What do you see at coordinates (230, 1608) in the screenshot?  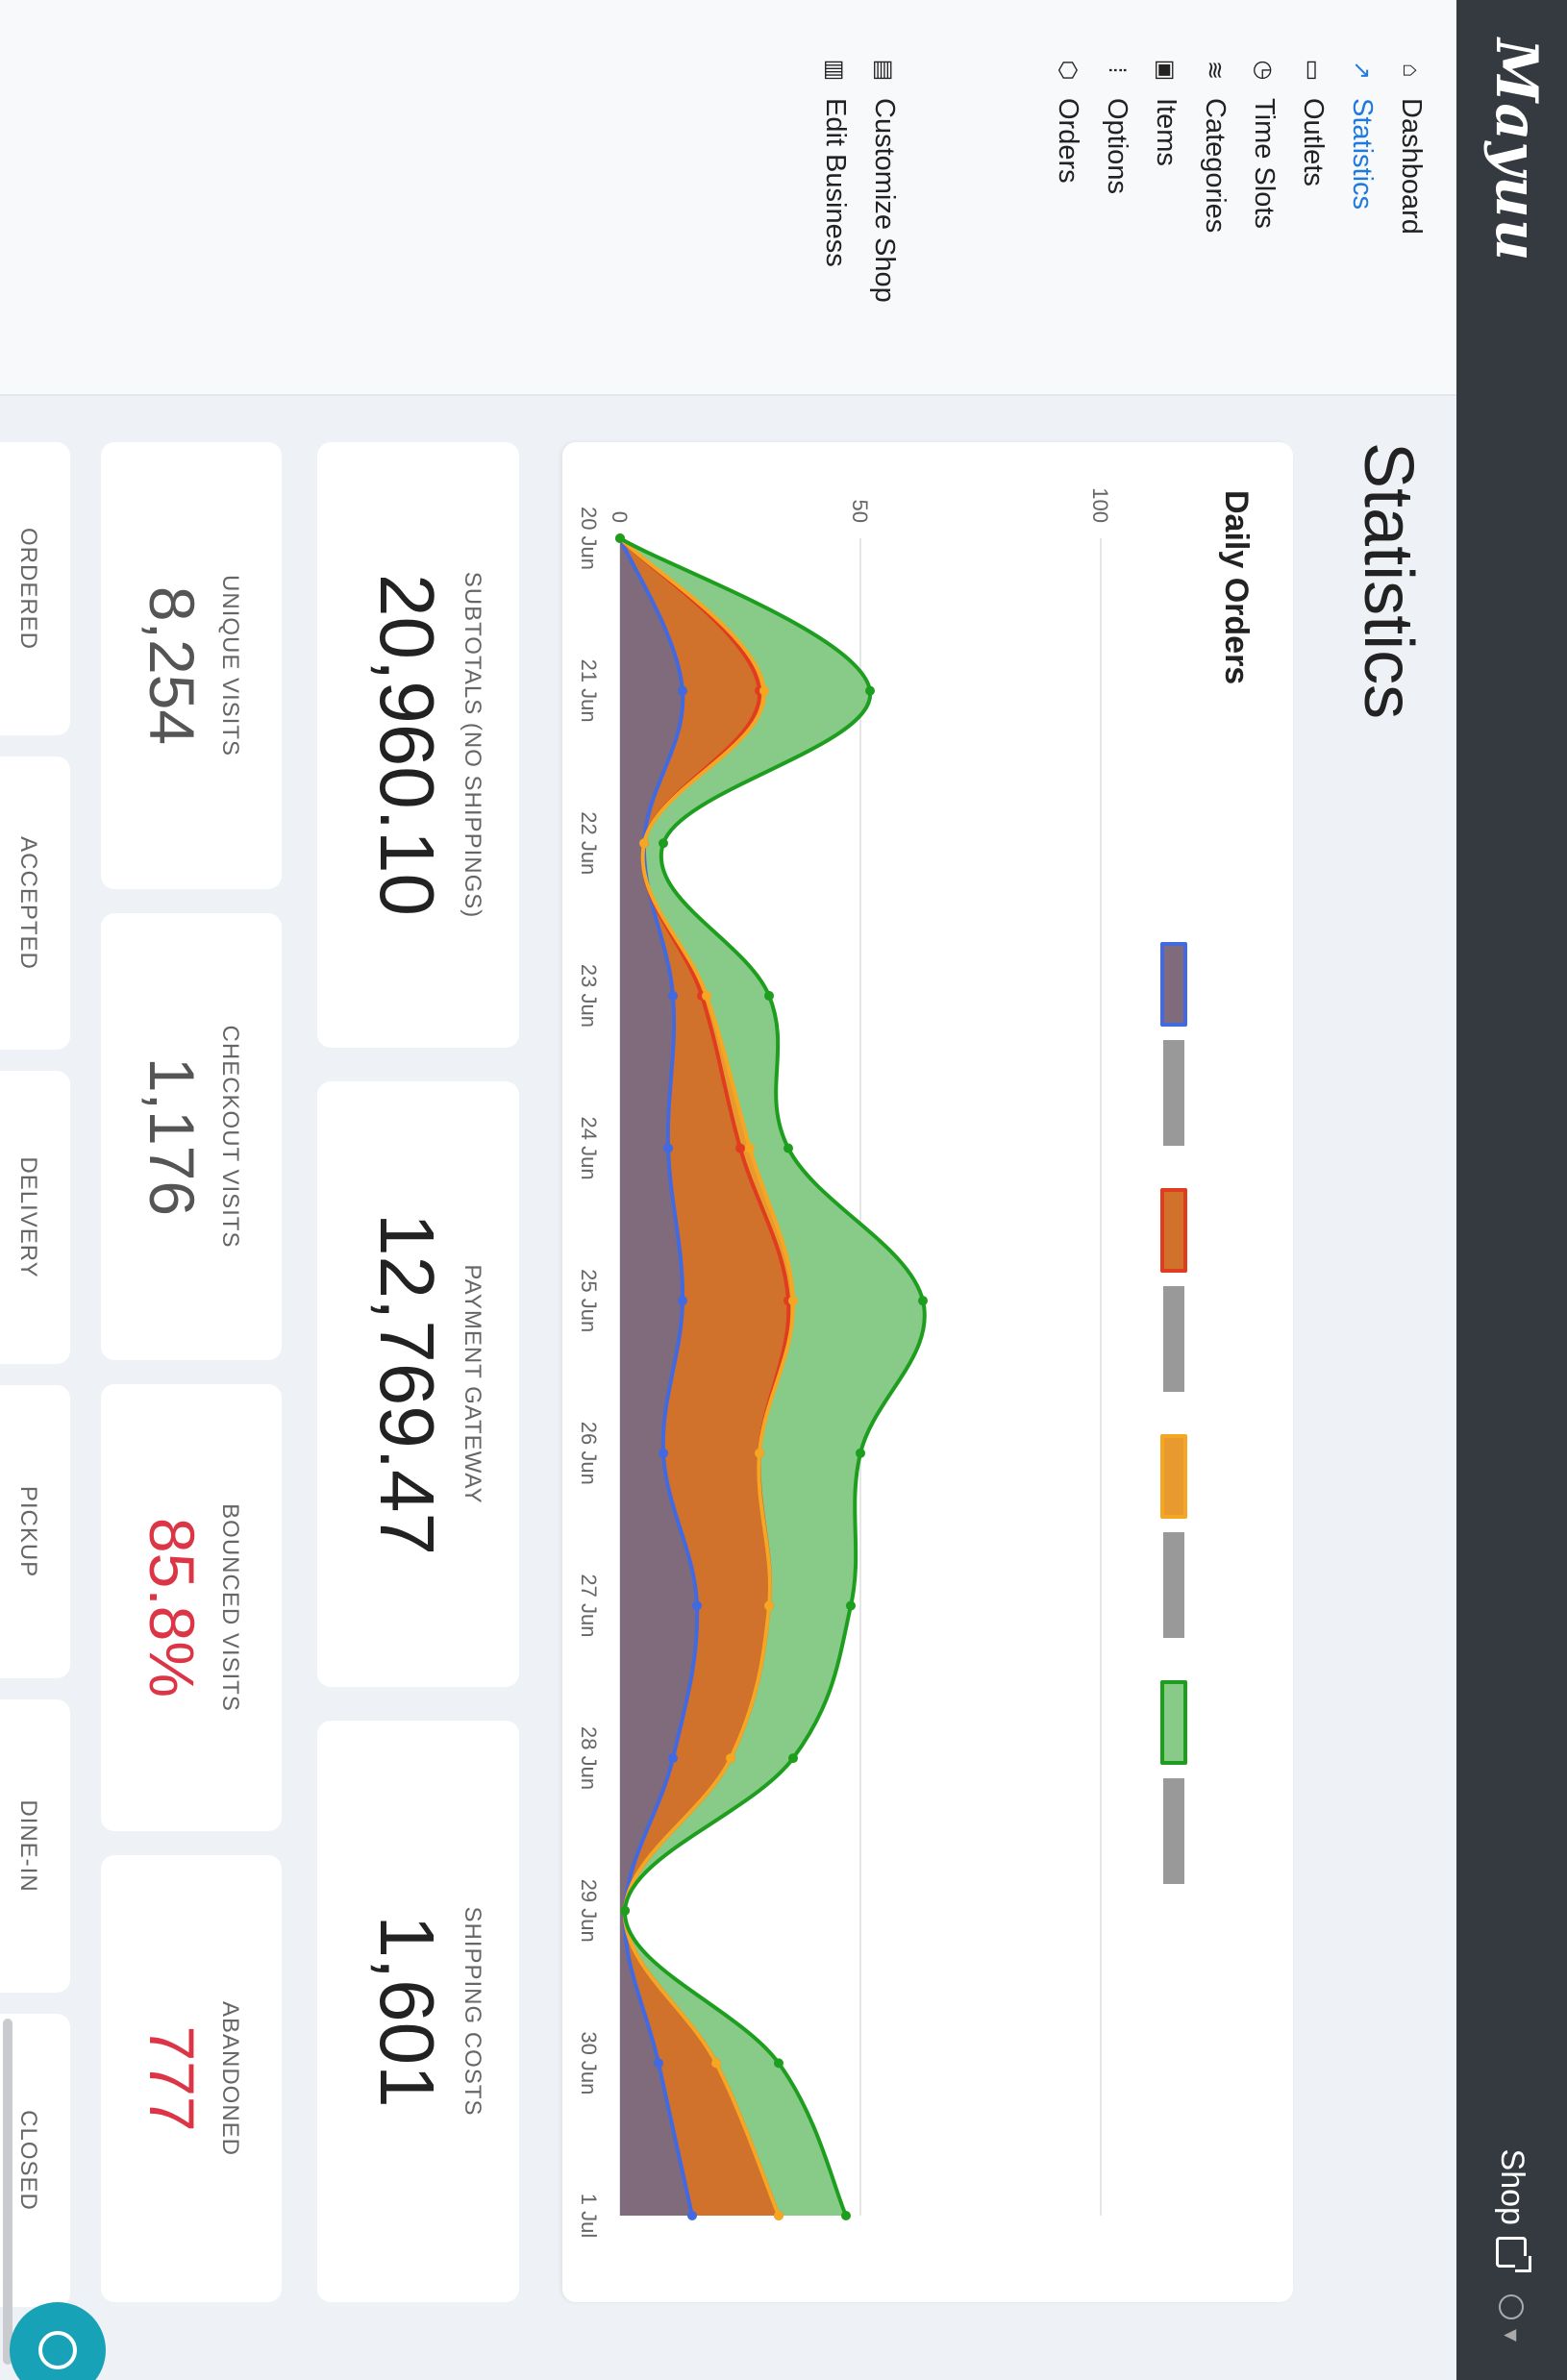 I see `stat-label: BOUNCED VISITS` at bounding box center [230, 1608].